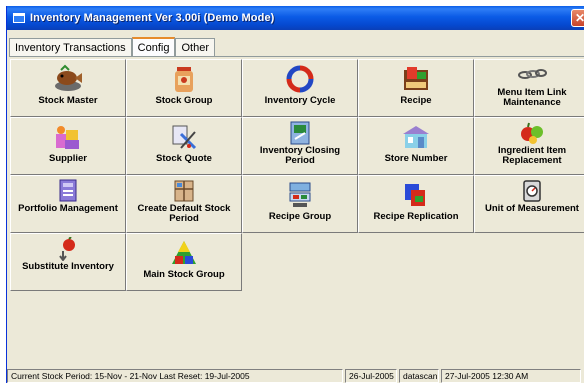  What do you see at coordinates (68, 79) in the screenshot?
I see `fish-tray-icon` at bounding box center [68, 79].